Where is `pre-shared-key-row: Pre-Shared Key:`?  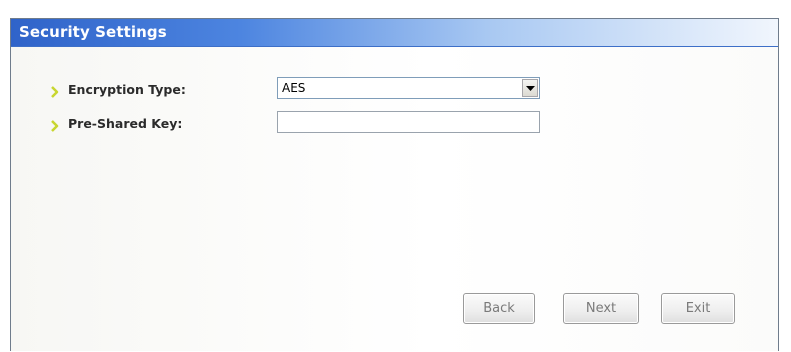 pre-shared-key-row: Pre-Shared Key: is located at coordinates (116, 123).